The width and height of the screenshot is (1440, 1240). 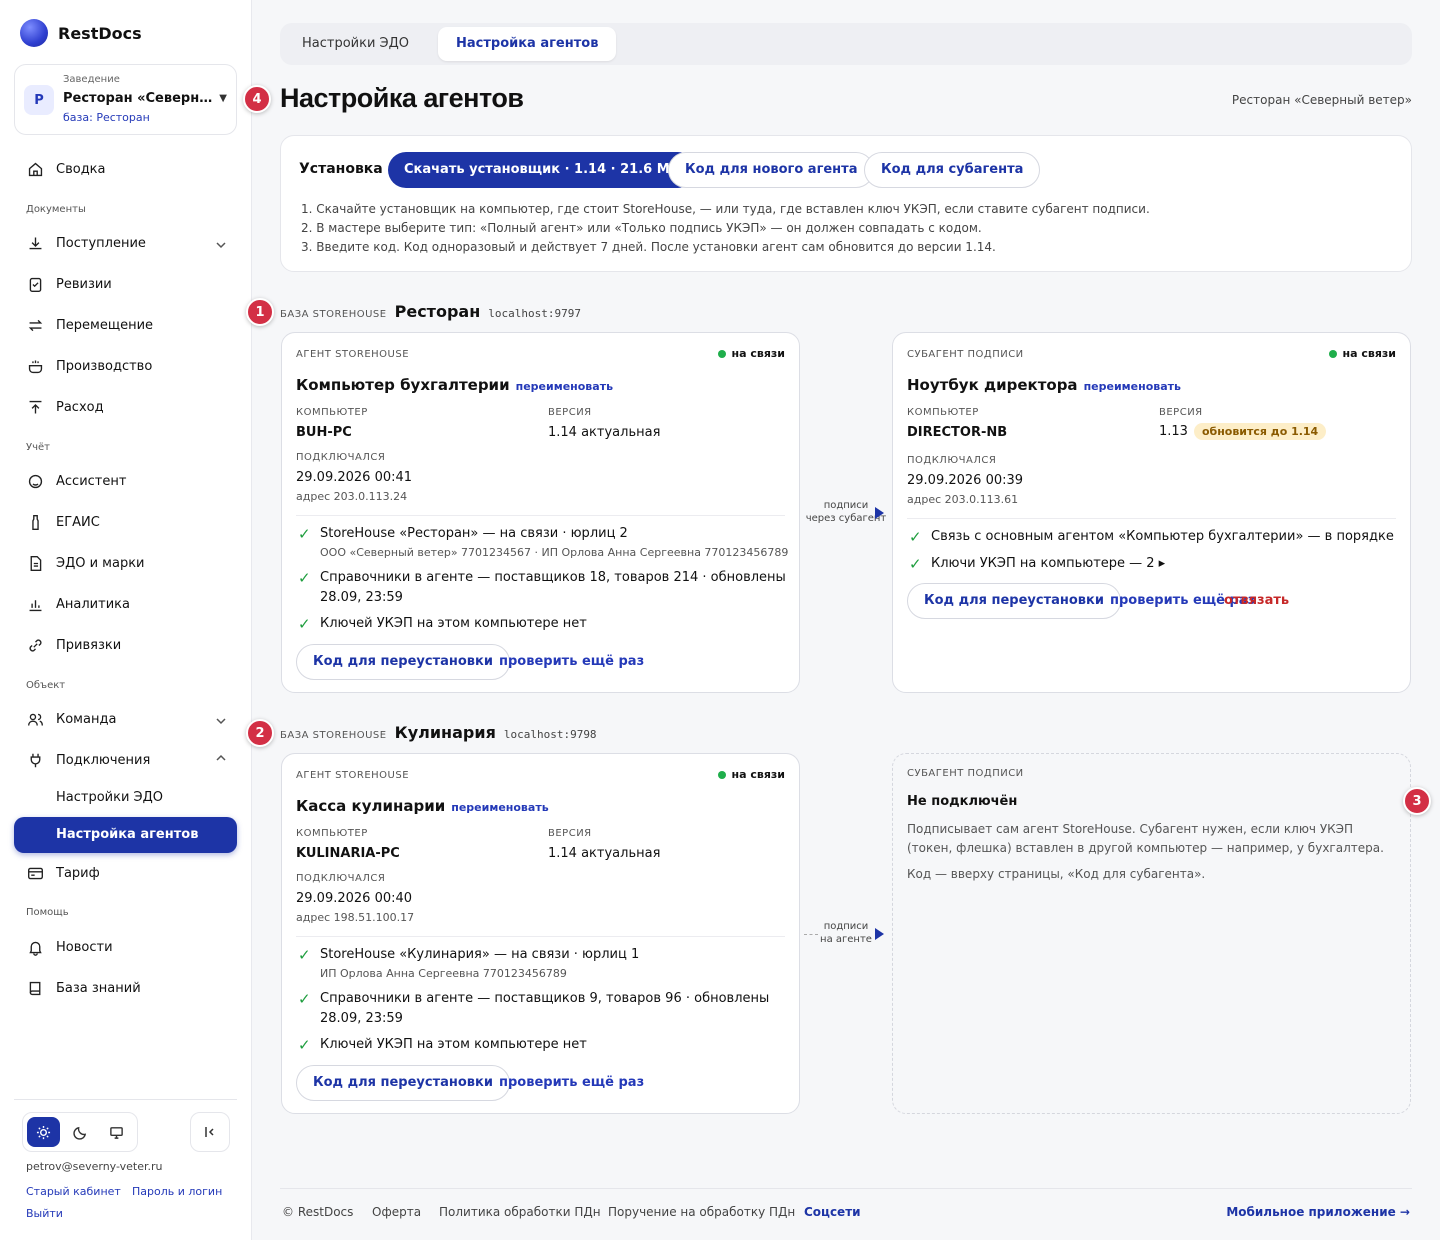 What do you see at coordinates (35, 243) in the screenshot?
I see `download-icon` at bounding box center [35, 243].